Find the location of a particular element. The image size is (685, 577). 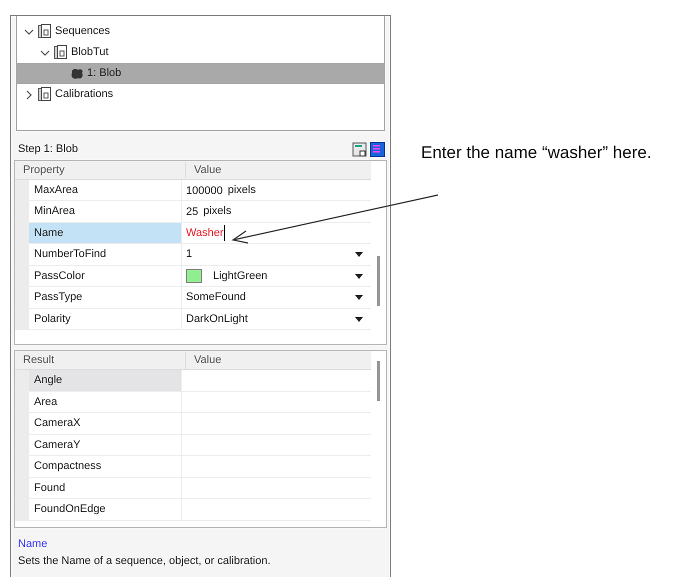

property-value: 1 is located at coordinates (268, 254).